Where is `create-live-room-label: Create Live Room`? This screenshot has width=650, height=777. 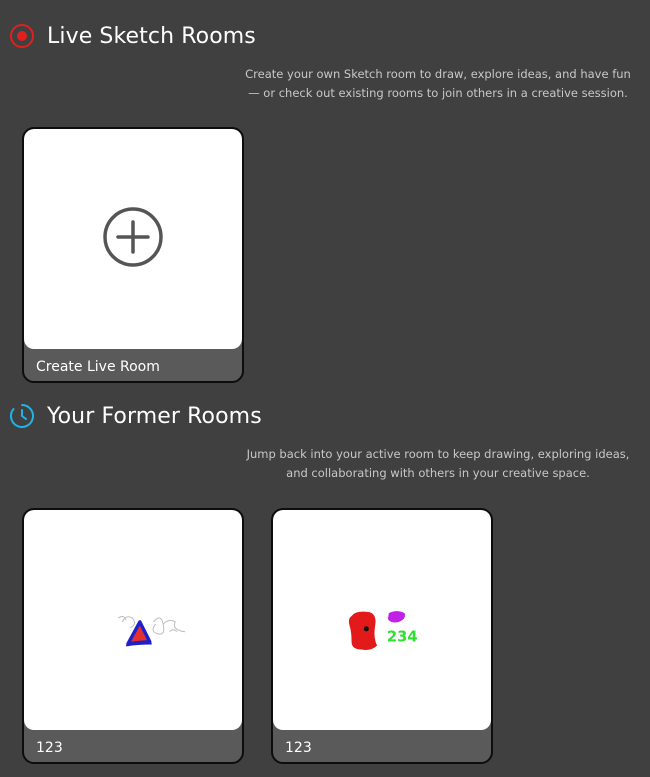
create-live-room-label: Create Live Room is located at coordinates (98, 367).